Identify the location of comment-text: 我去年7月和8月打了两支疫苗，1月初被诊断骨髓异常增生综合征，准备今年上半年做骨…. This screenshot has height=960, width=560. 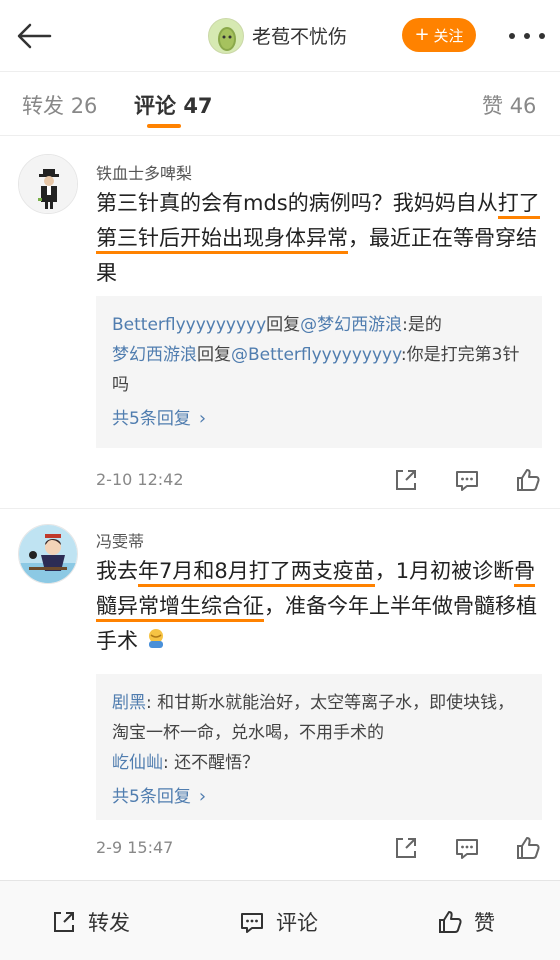
(321, 607).